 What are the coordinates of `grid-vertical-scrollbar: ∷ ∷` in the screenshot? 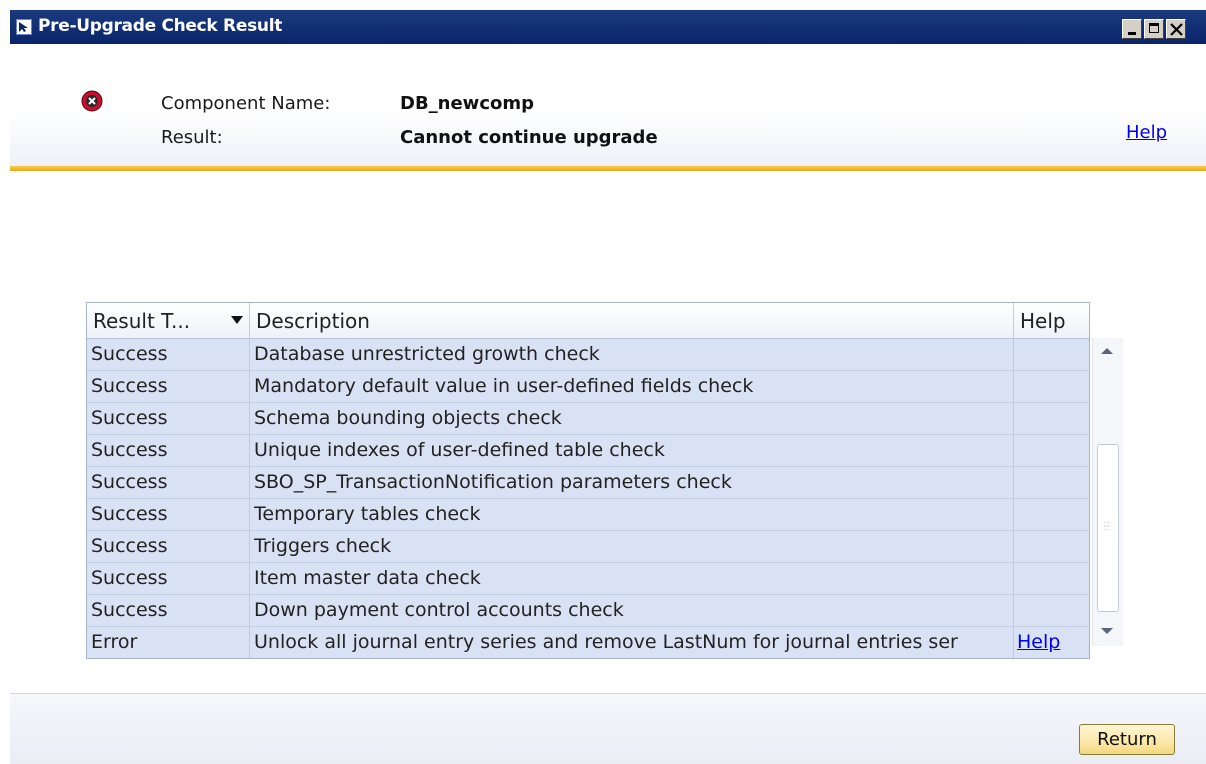 It's located at (1107, 492).